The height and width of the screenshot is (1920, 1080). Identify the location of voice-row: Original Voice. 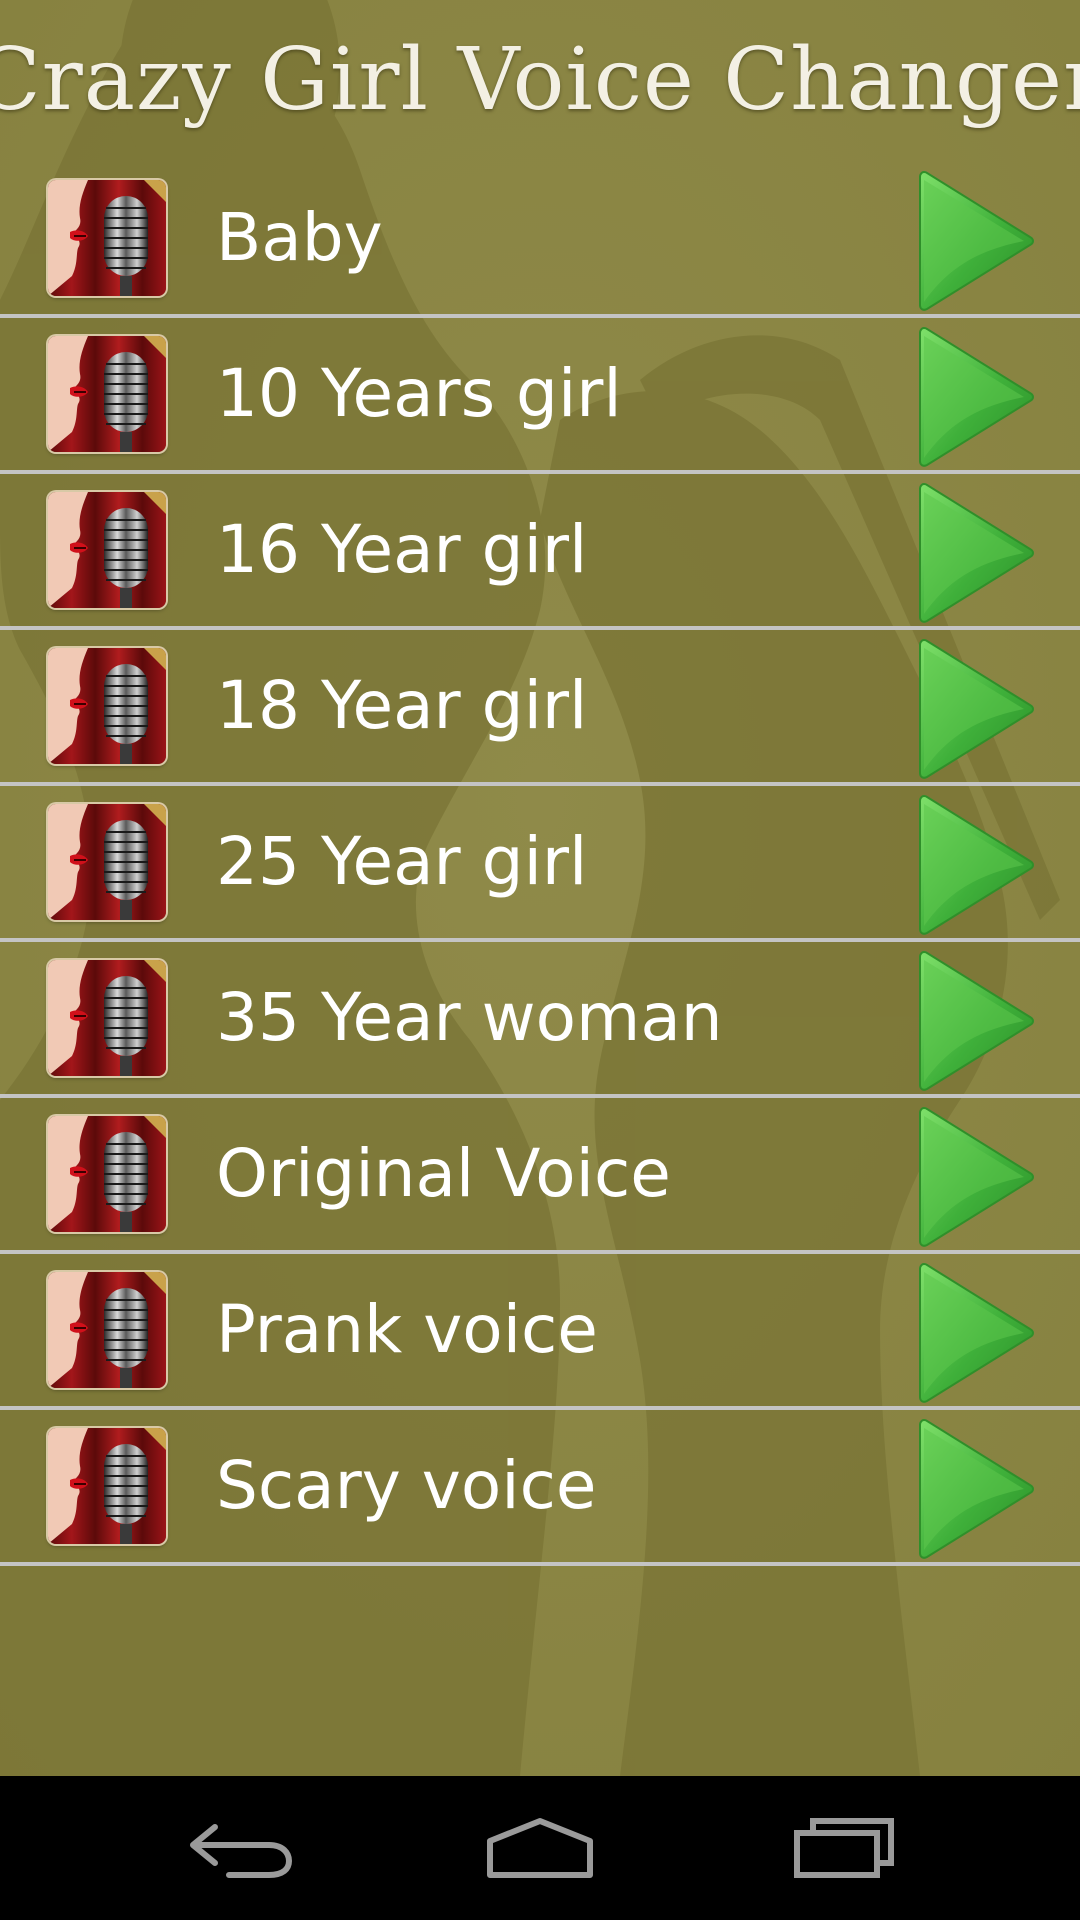
(540, 1176).